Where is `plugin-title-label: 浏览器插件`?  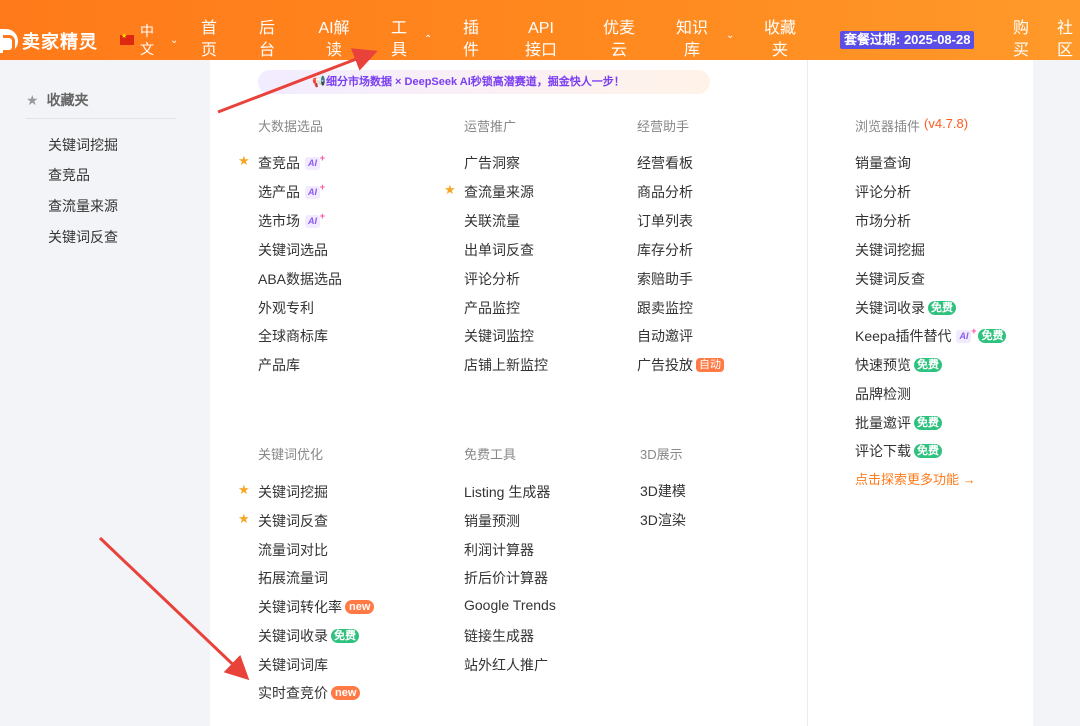
plugin-title-label: 浏览器插件 is located at coordinates (888, 126).